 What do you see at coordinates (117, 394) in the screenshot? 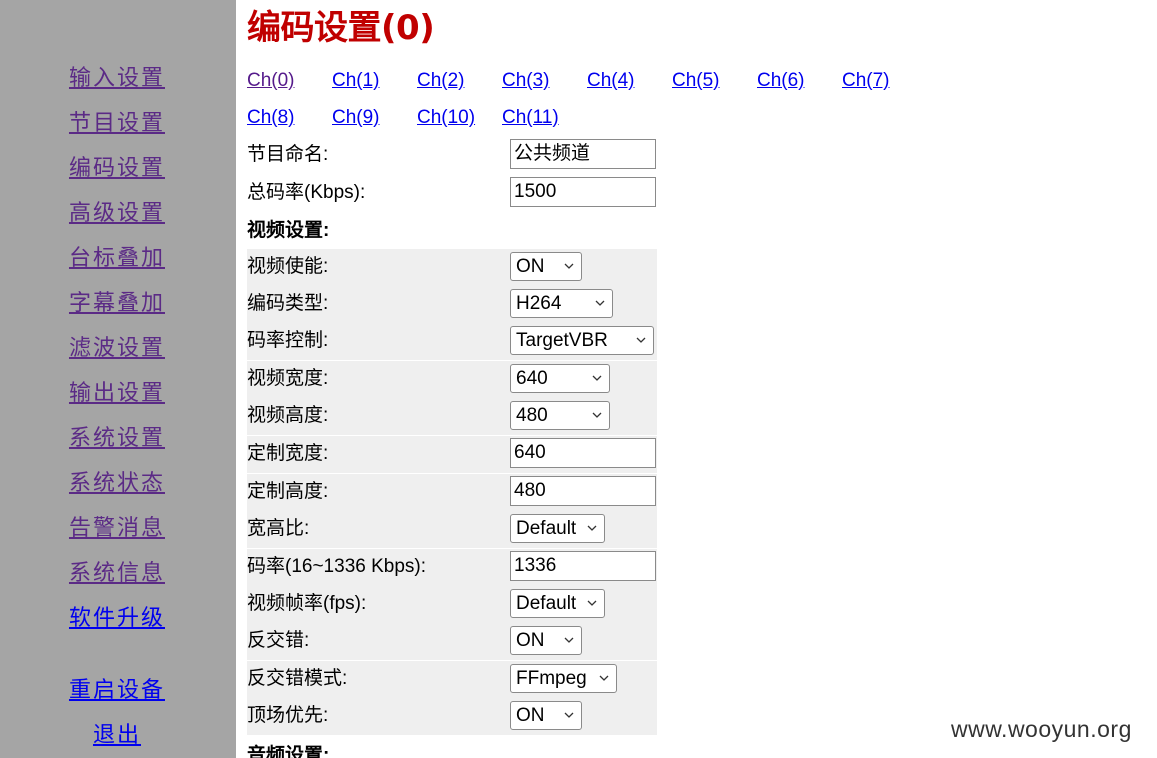
I see `sidebar-item-output-settings: 输出设置` at bounding box center [117, 394].